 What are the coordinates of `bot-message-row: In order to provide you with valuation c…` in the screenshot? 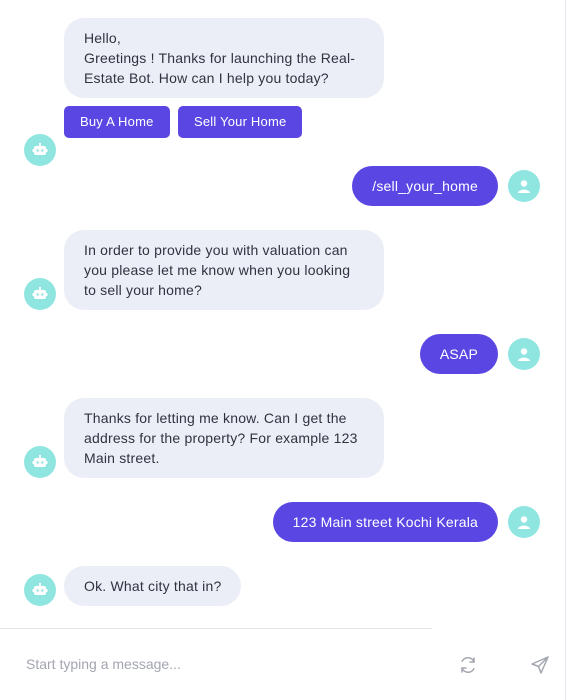 It's located at (204, 270).